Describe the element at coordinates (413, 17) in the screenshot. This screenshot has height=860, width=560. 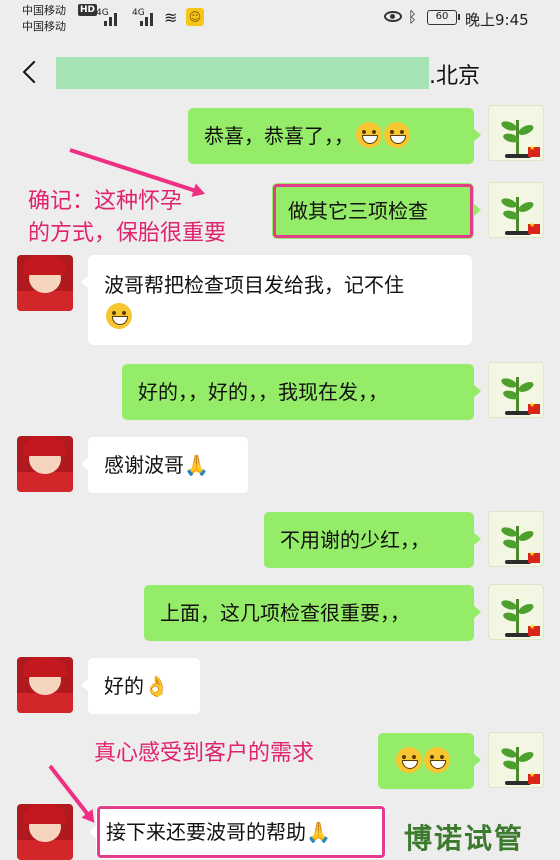
I see `bluetooth-icon: ᛒ` at that location.